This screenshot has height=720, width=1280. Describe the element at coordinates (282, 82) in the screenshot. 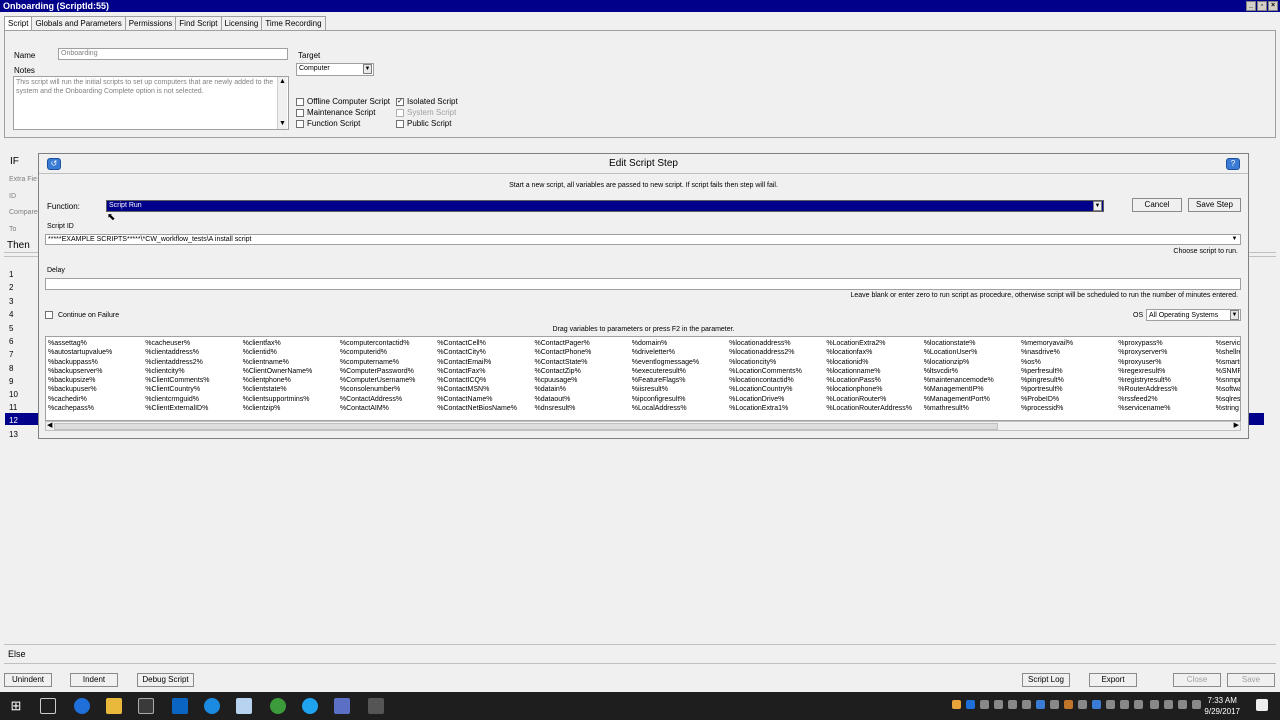

I see `scroll-up-icon: ▲` at that location.